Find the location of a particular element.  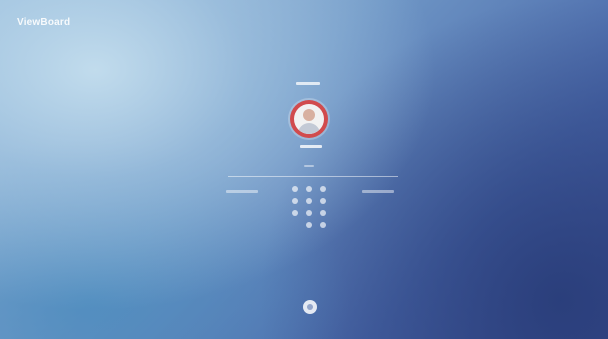

brand-label: ViewBoard is located at coordinates (44, 22).